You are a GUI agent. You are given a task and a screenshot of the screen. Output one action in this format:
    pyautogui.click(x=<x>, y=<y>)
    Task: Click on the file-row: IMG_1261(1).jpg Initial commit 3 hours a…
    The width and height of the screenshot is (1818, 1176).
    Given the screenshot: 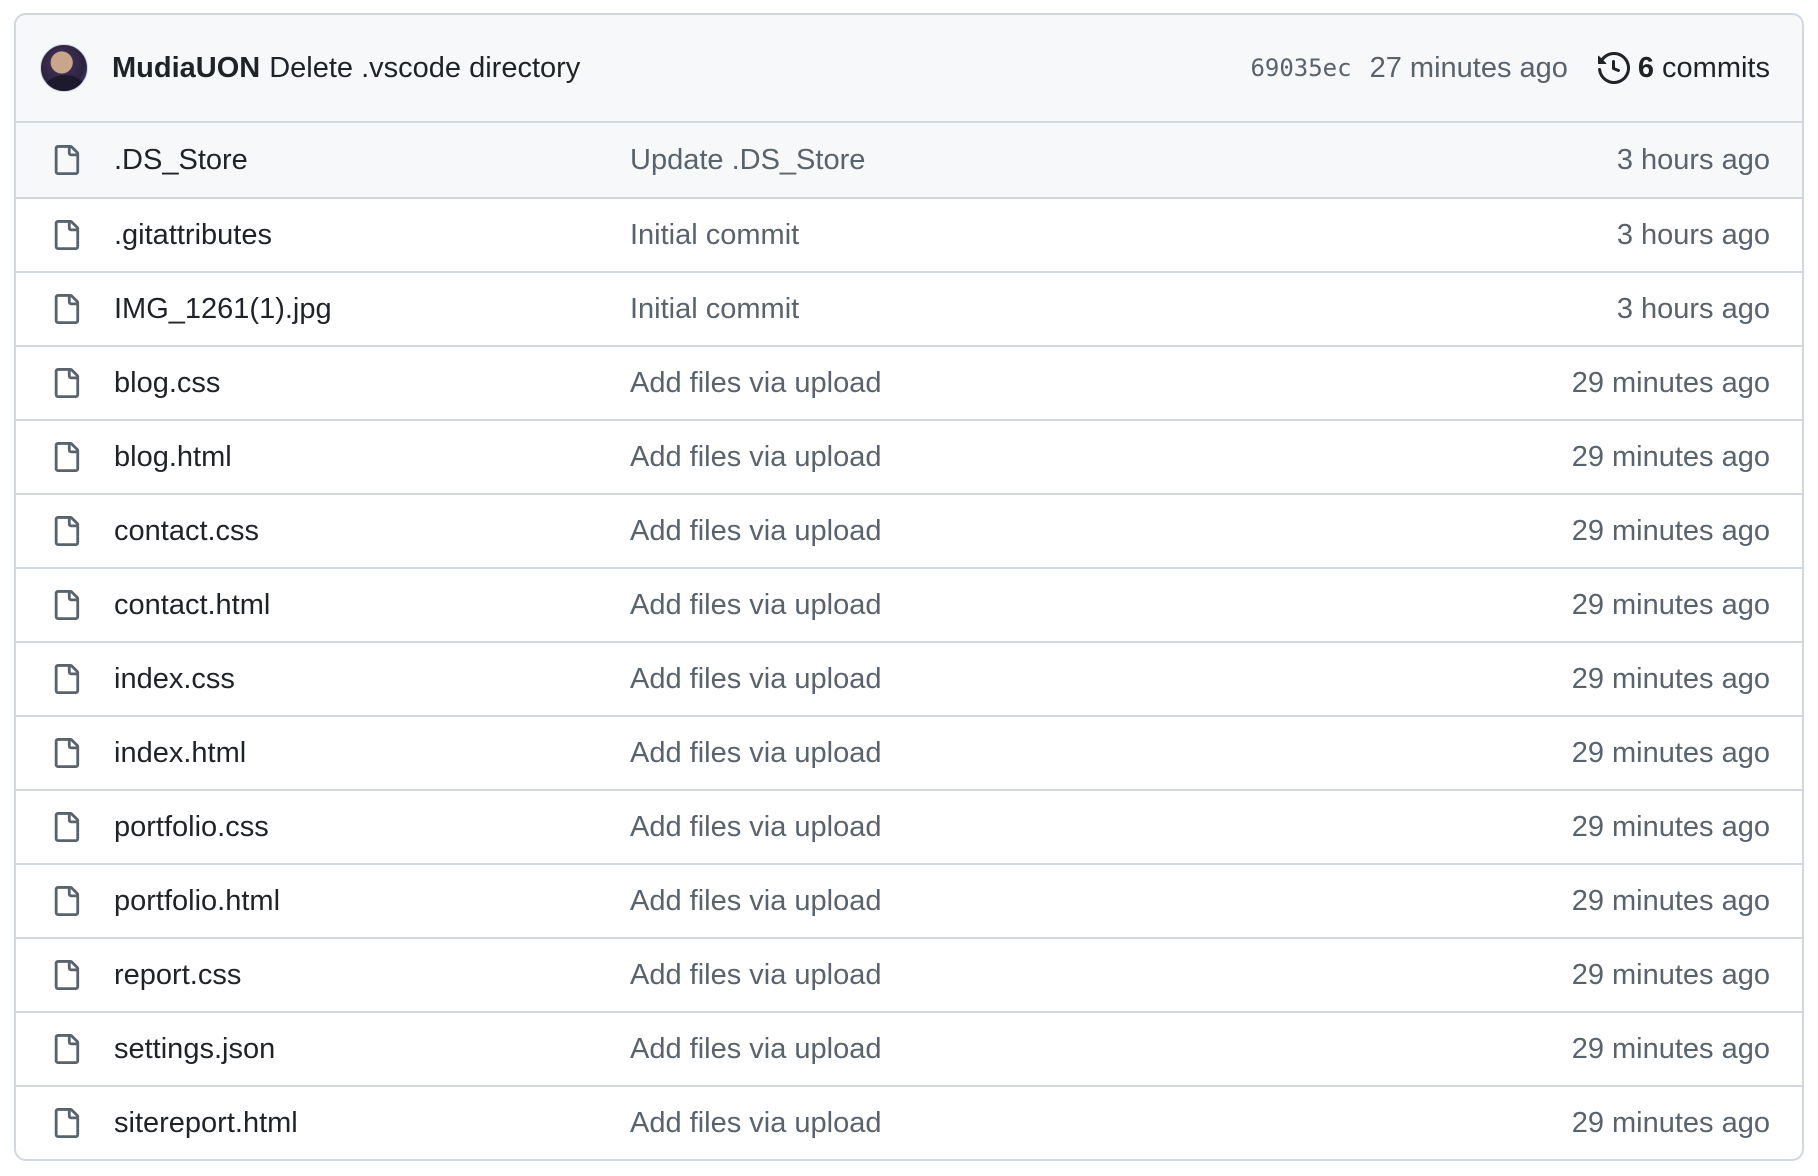 What is the action you would take?
    pyautogui.click(x=909, y=308)
    